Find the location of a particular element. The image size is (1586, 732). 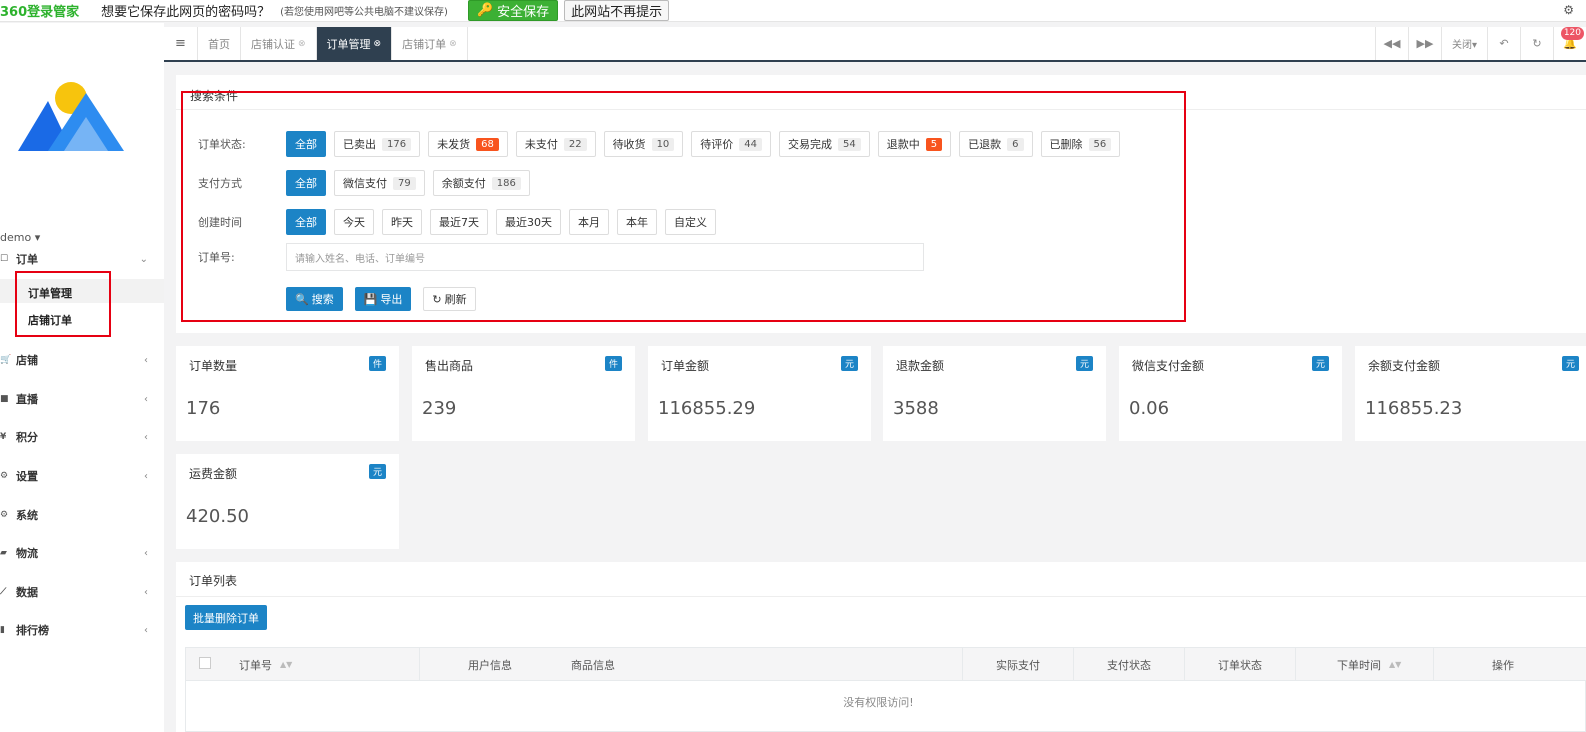

refresh-icon: ↻ is located at coordinates (1536, 43).